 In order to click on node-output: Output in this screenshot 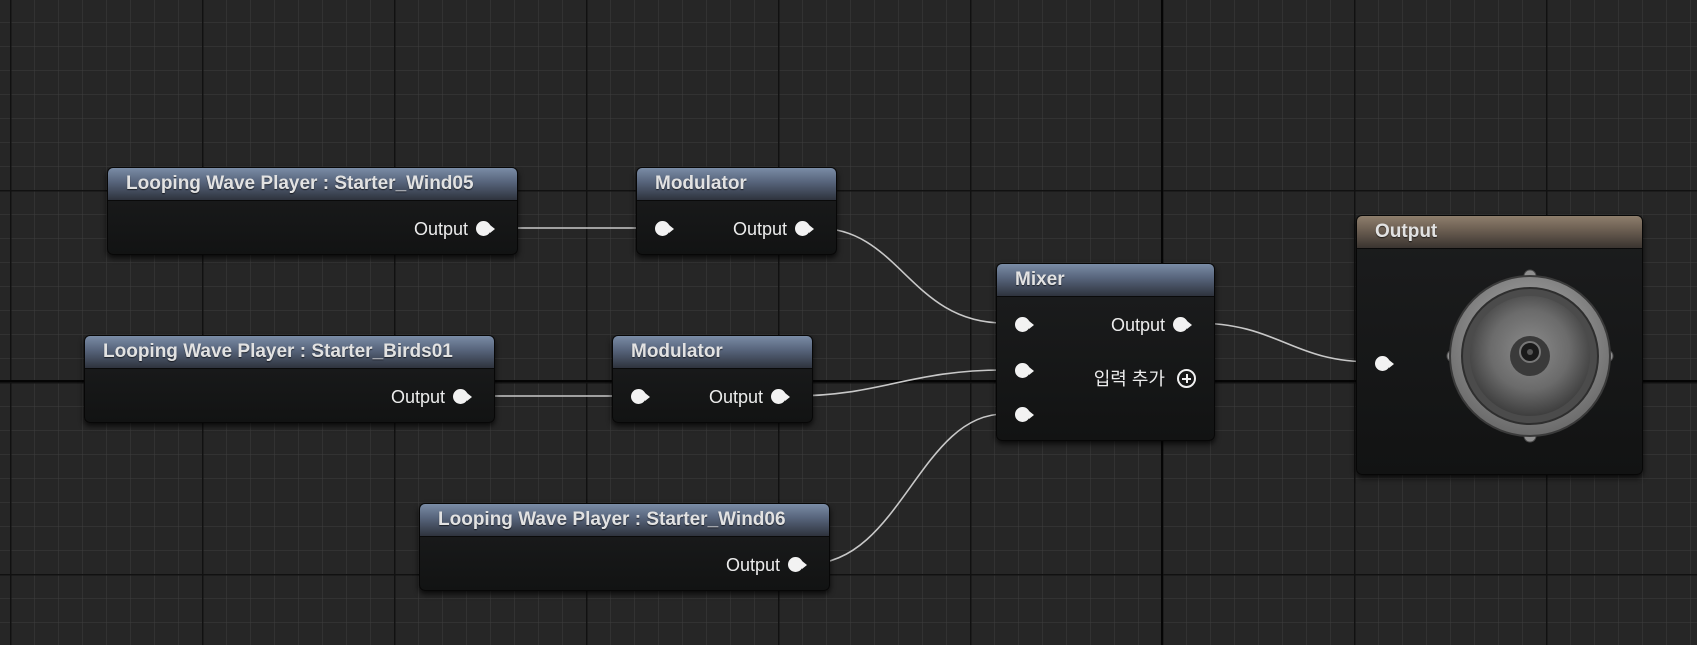, I will do `click(1499, 345)`.